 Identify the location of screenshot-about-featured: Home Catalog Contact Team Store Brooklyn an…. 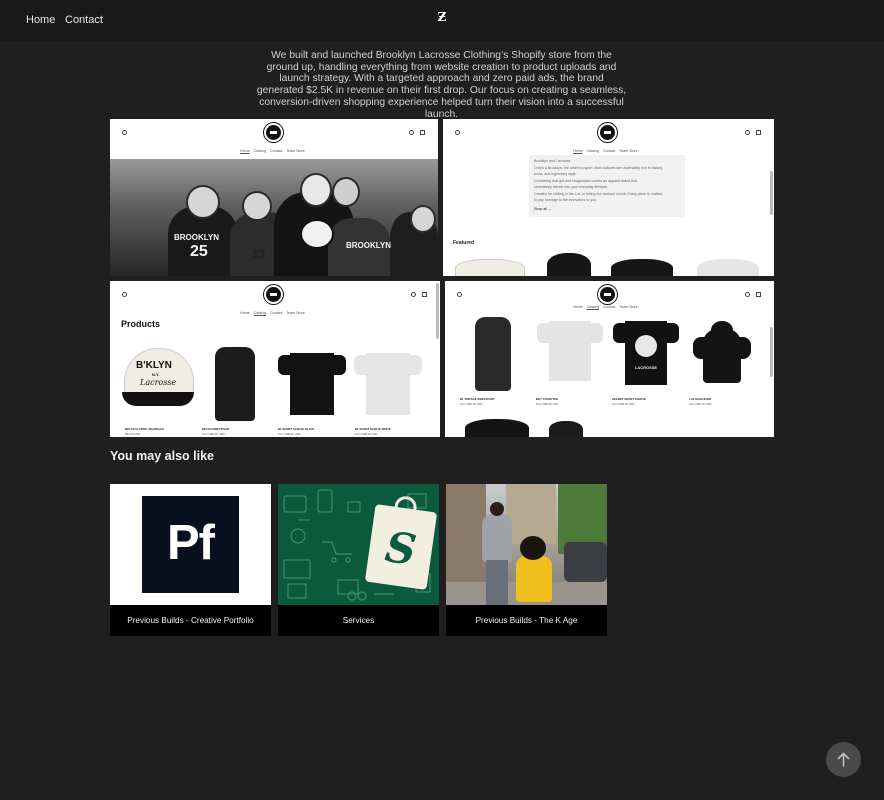
(608, 197).